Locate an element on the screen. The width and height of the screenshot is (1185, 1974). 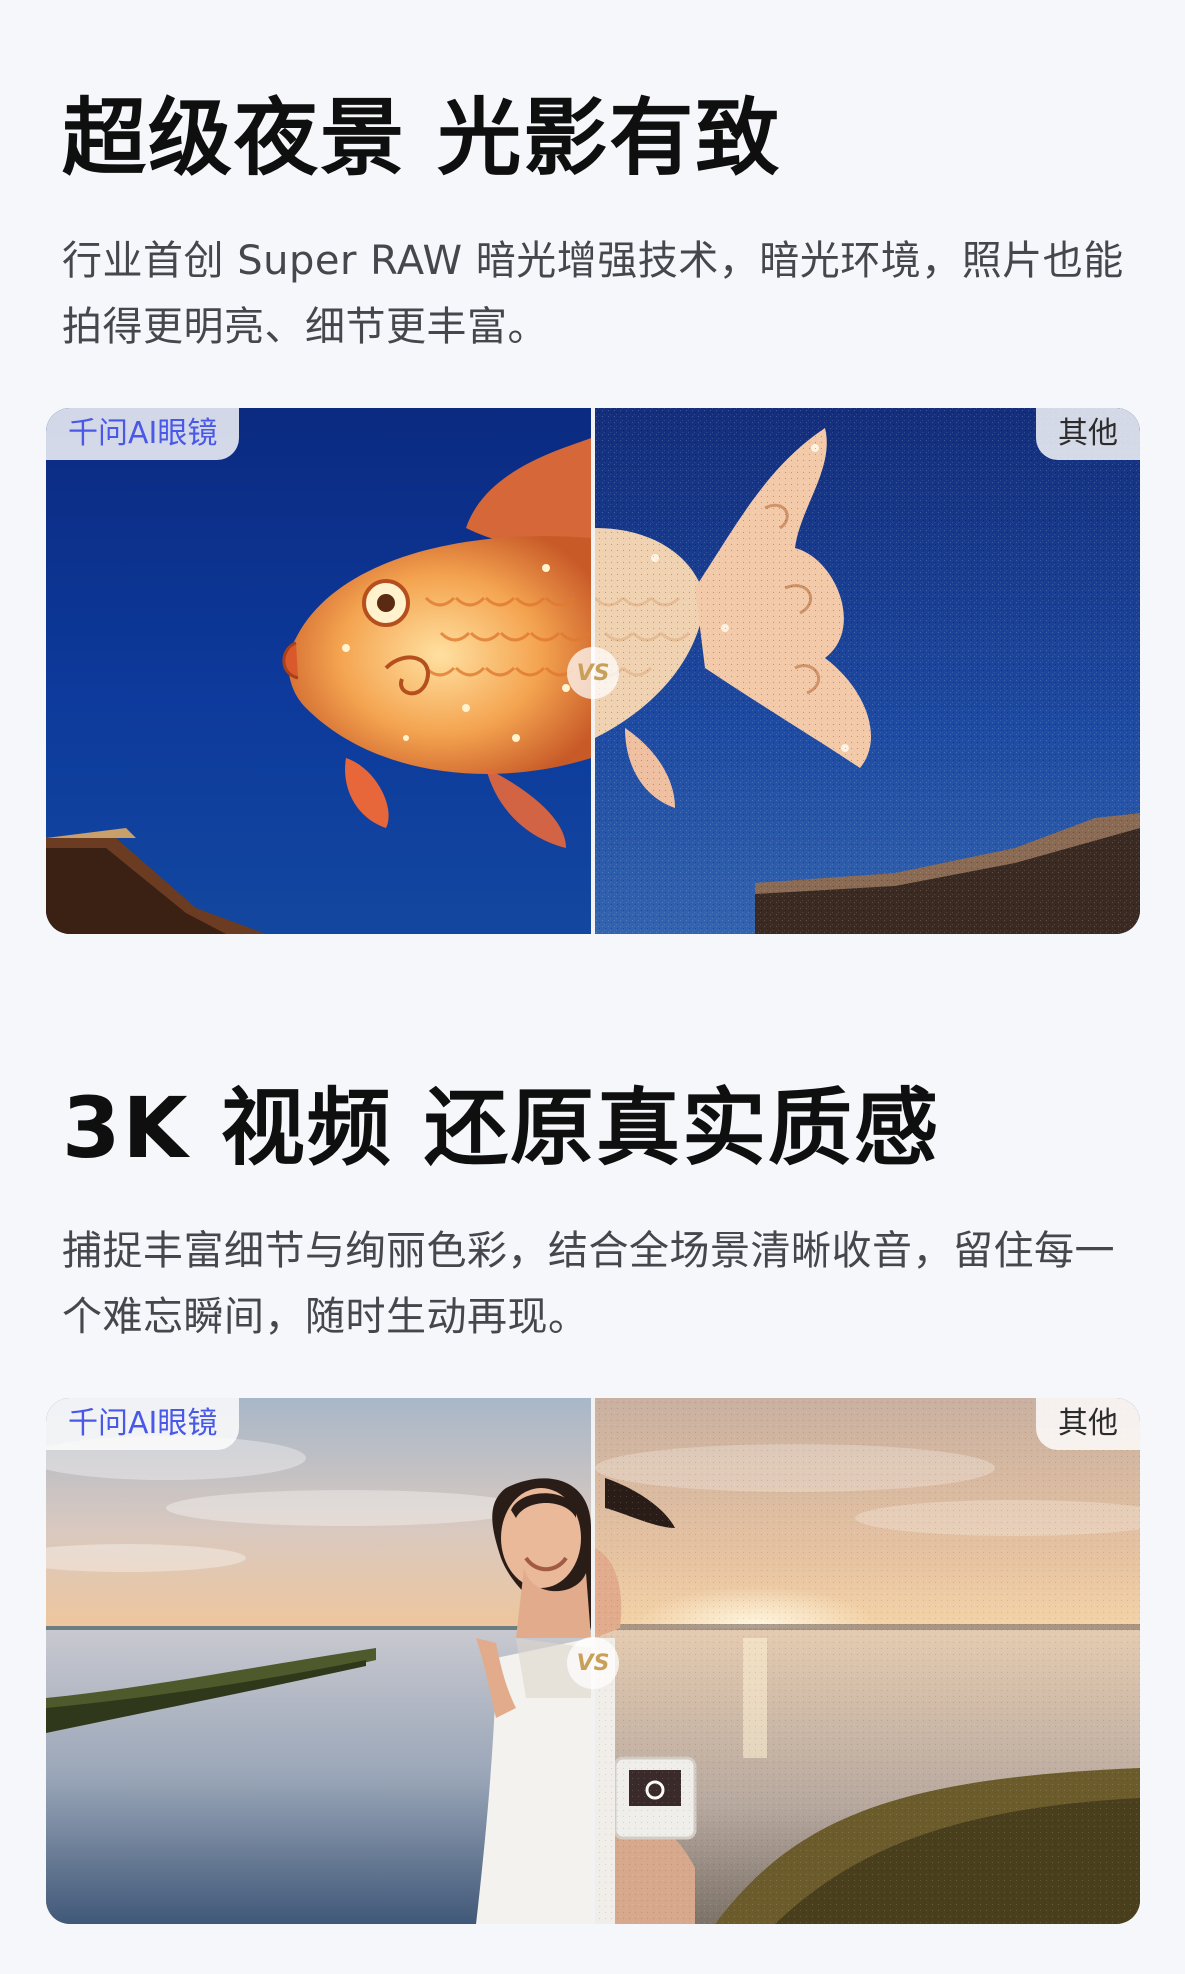
video-right-photo is located at coordinates (867, 1661).